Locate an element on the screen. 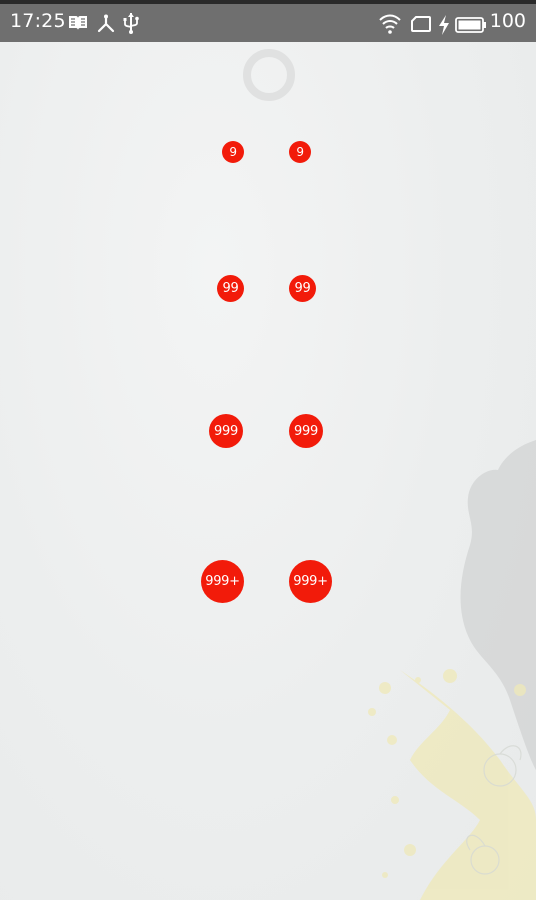 The image size is (536, 900). sim-card-icon is located at coordinates (421, 24).